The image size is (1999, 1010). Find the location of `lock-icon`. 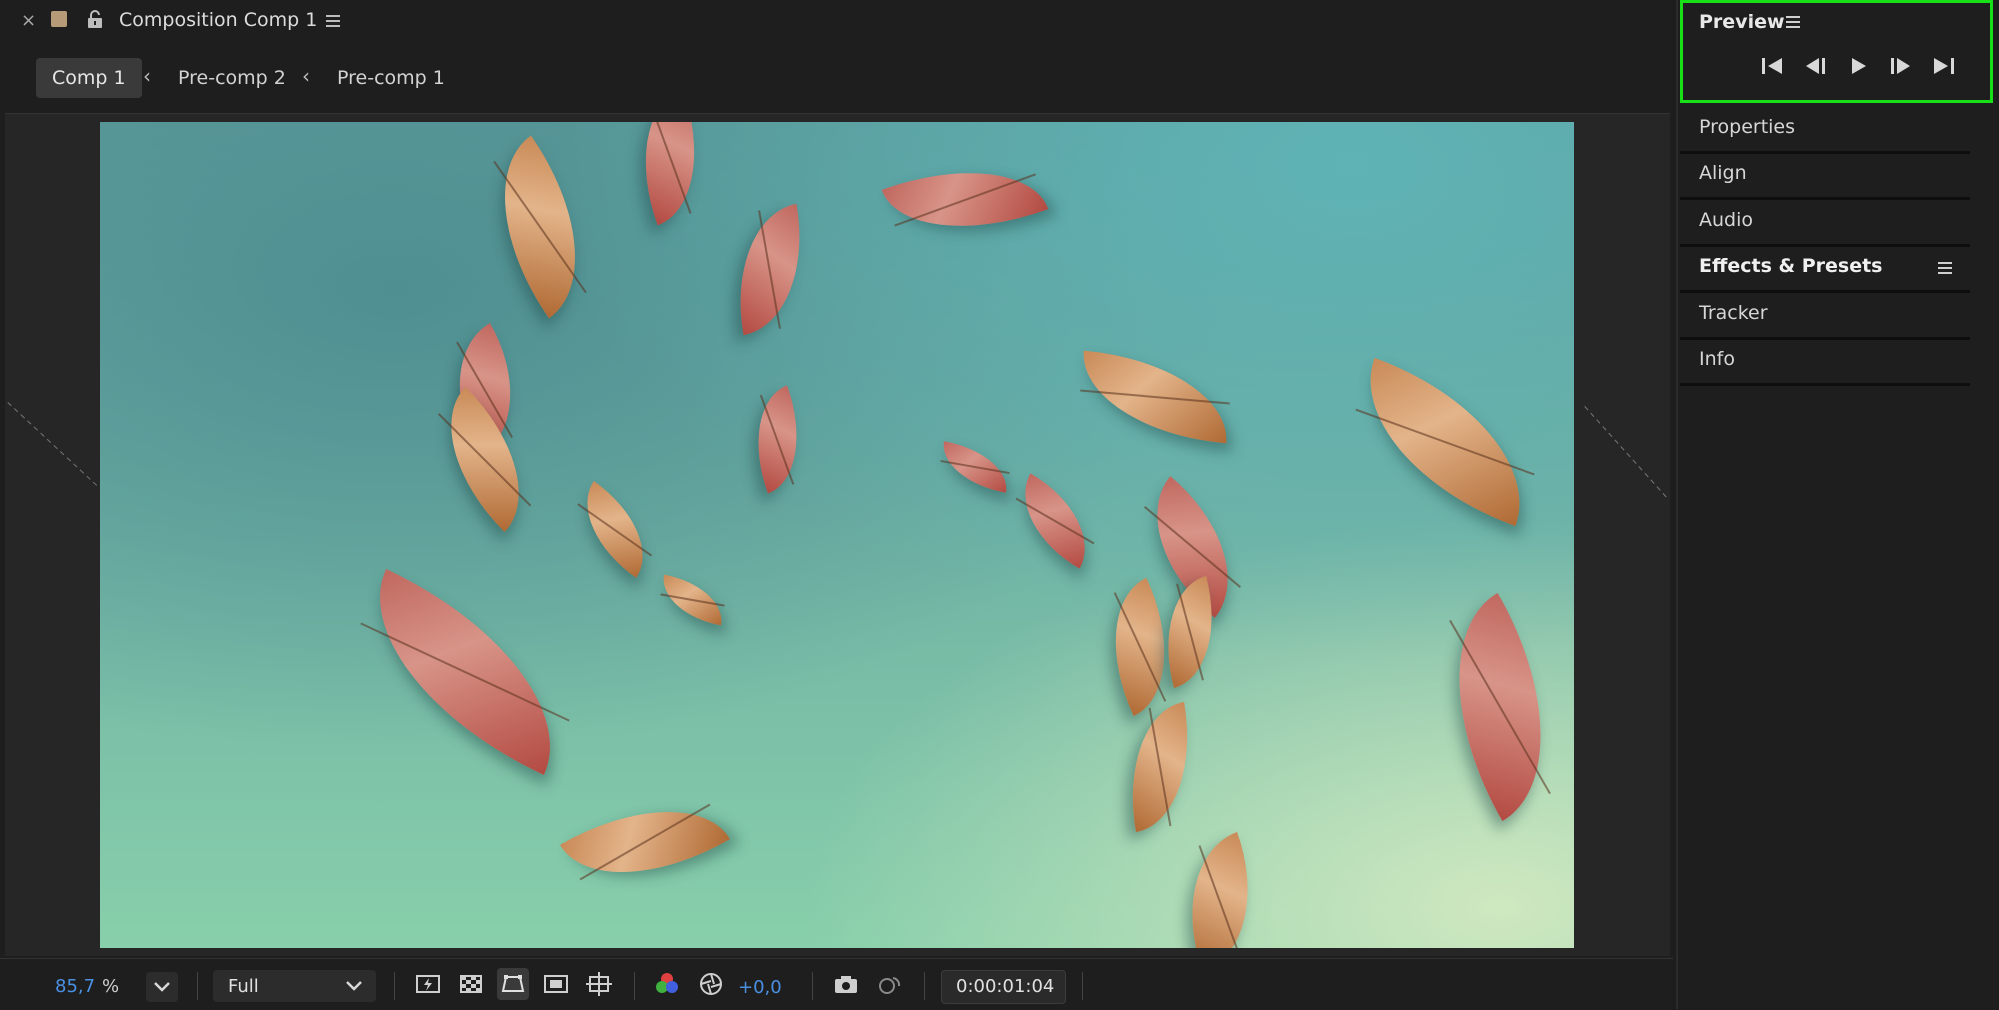

lock-icon is located at coordinates (95, 19).